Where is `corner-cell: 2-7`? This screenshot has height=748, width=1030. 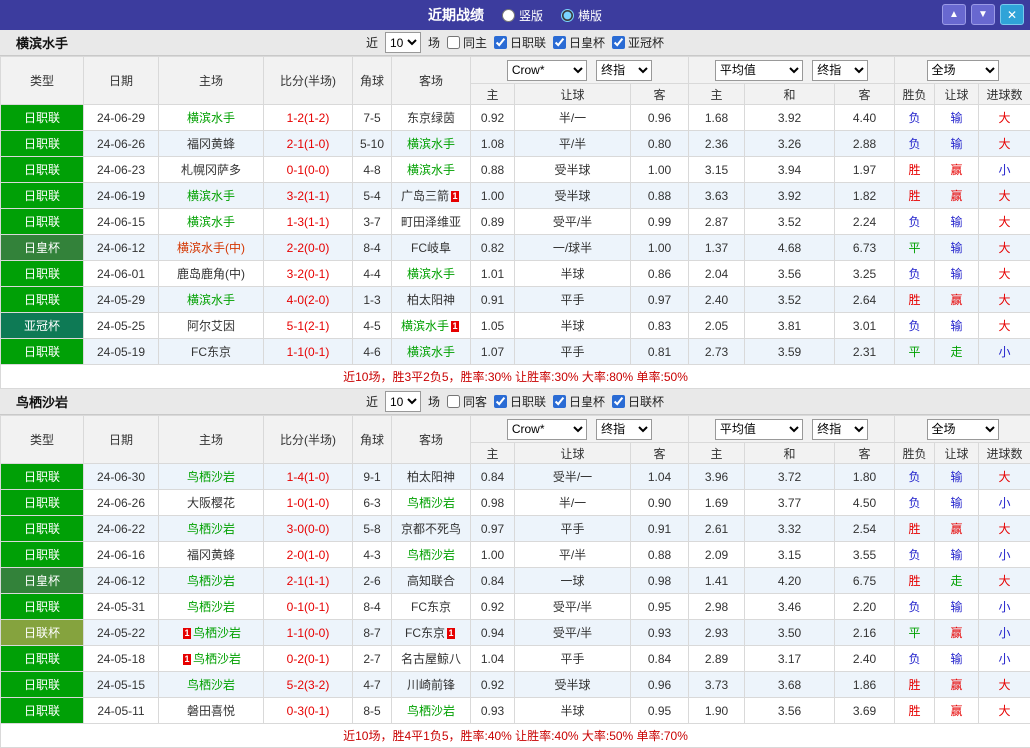 corner-cell: 2-7 is located at coordinates (372, 659).